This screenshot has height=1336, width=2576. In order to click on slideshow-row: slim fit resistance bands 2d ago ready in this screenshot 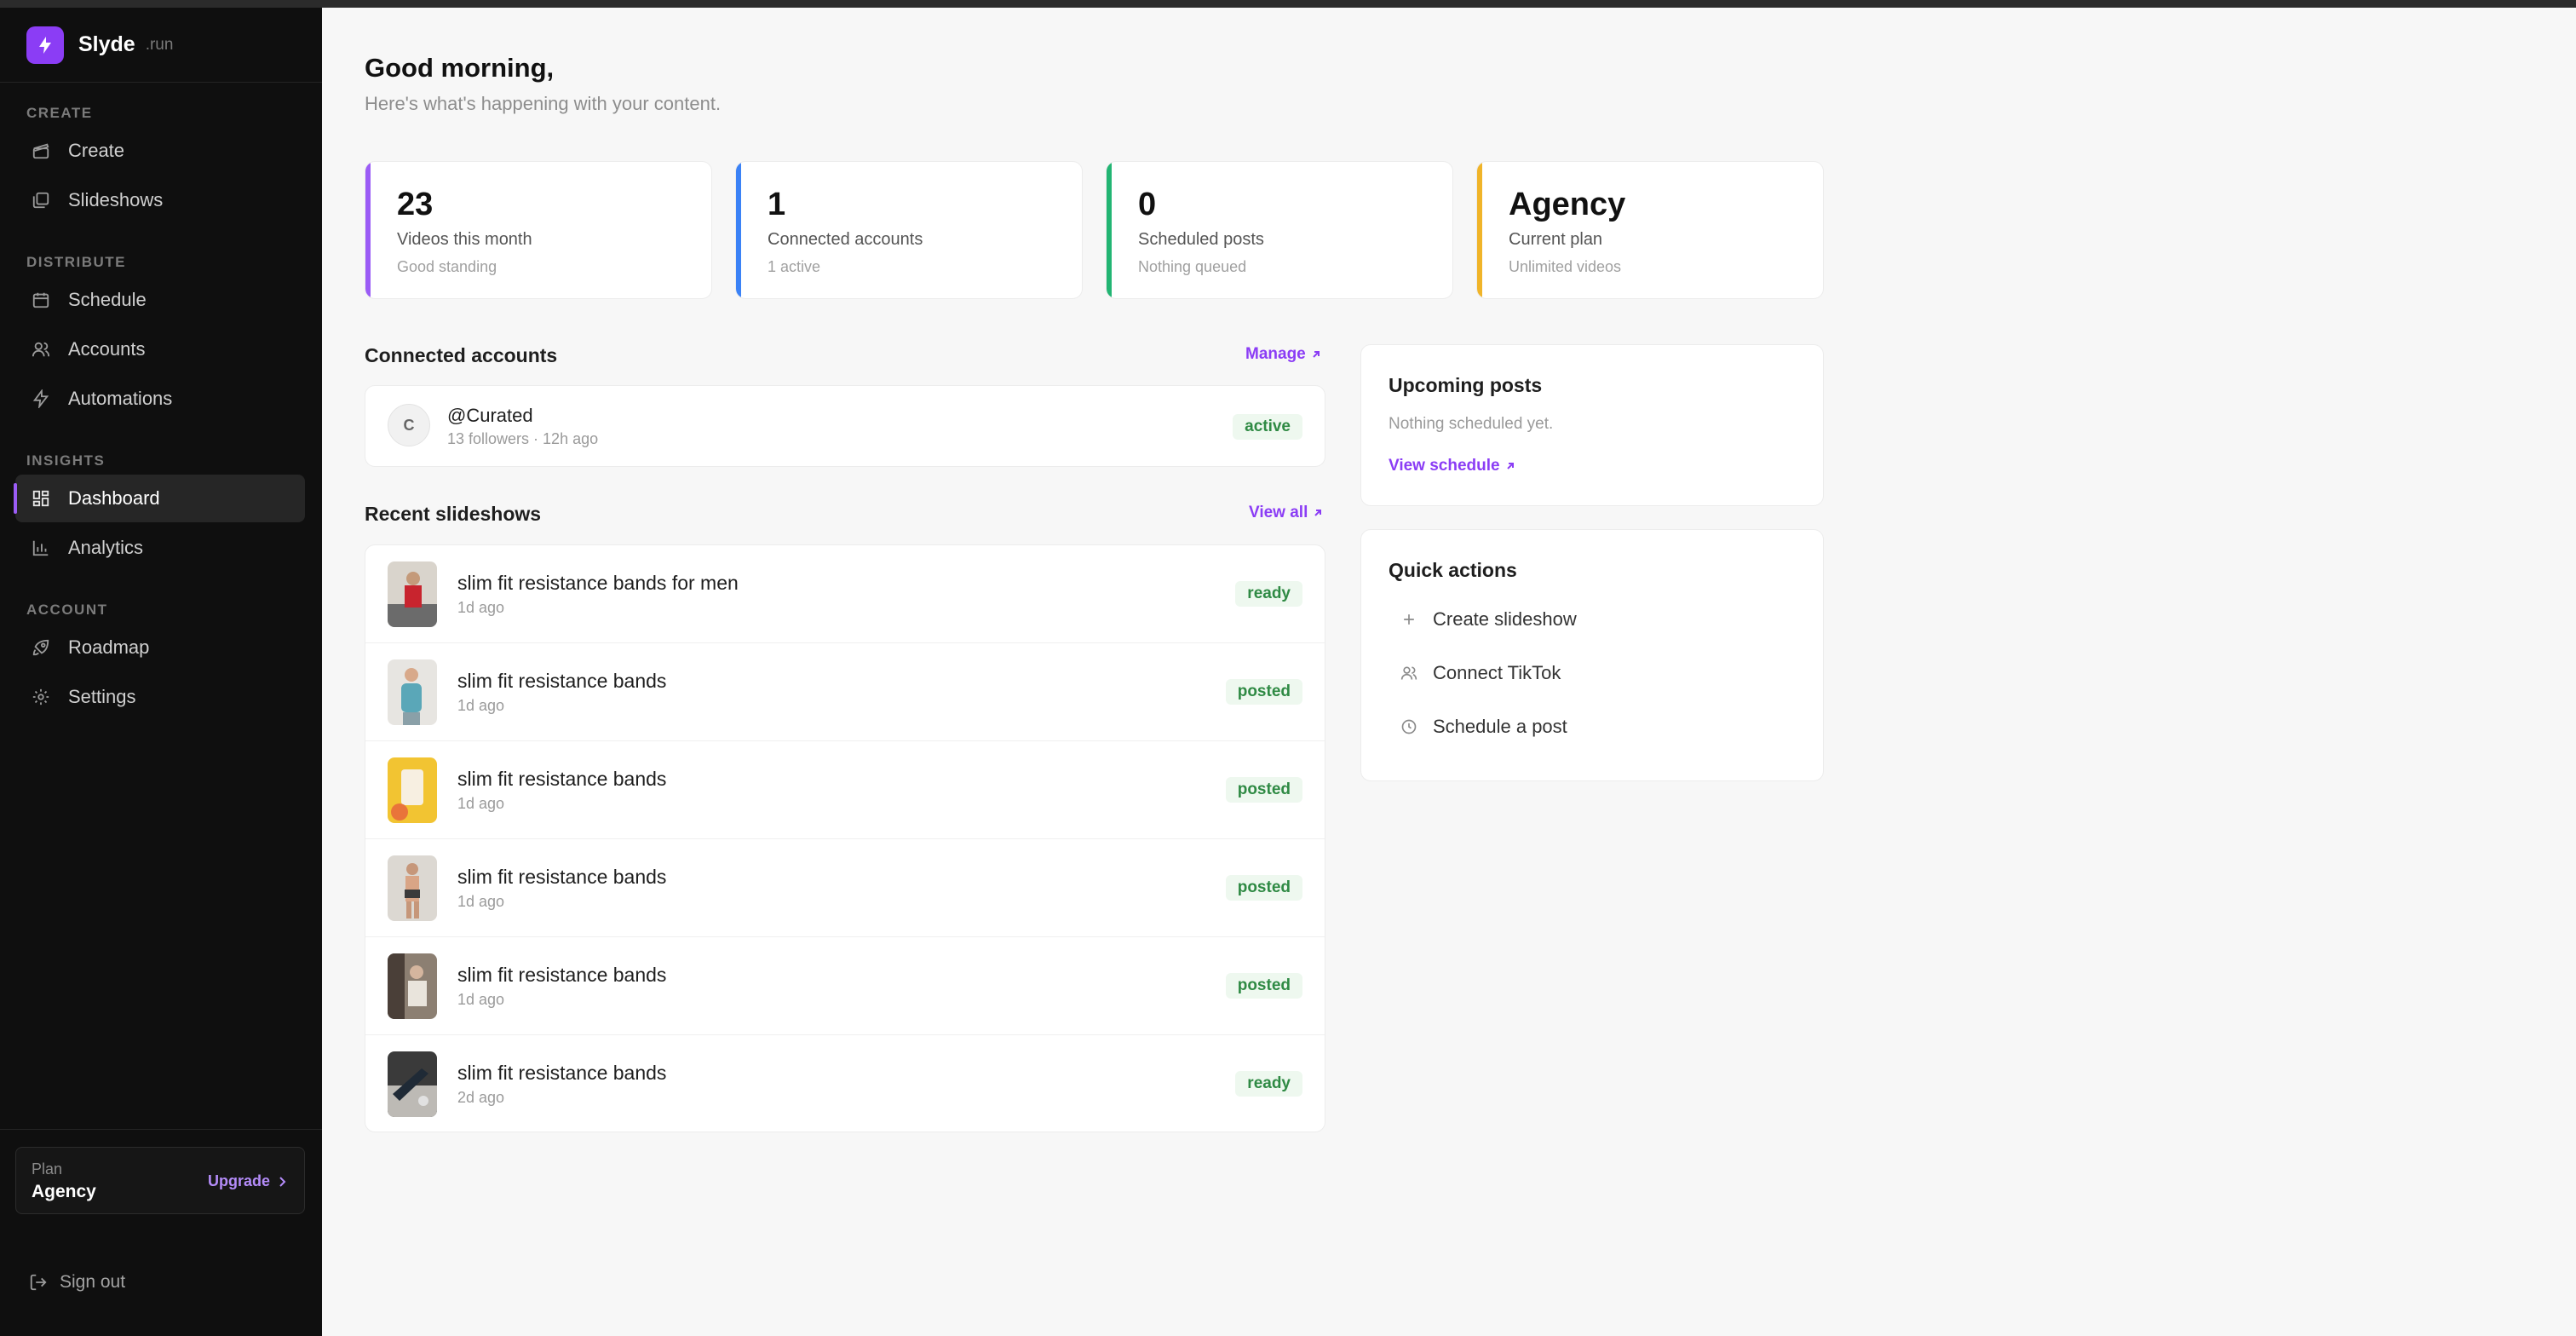, I will do `click(845, 1084)`.